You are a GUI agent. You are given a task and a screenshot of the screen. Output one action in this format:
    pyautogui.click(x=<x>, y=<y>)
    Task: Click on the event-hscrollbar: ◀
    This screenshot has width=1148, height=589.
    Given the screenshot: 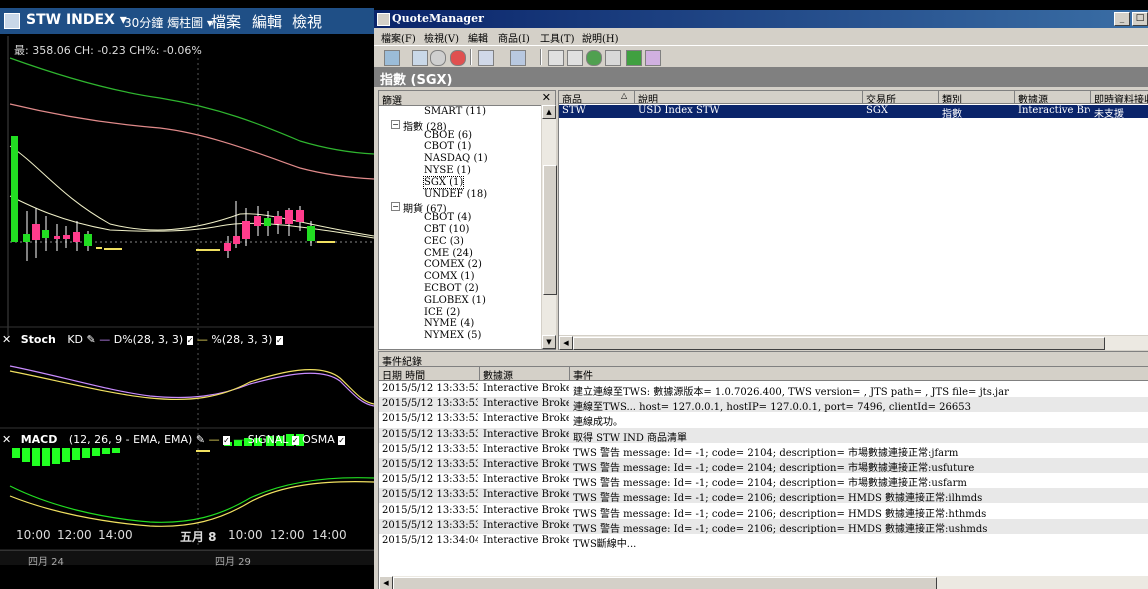 What is the action you would take?
    pyautogui.click(x=763, y=582)
    